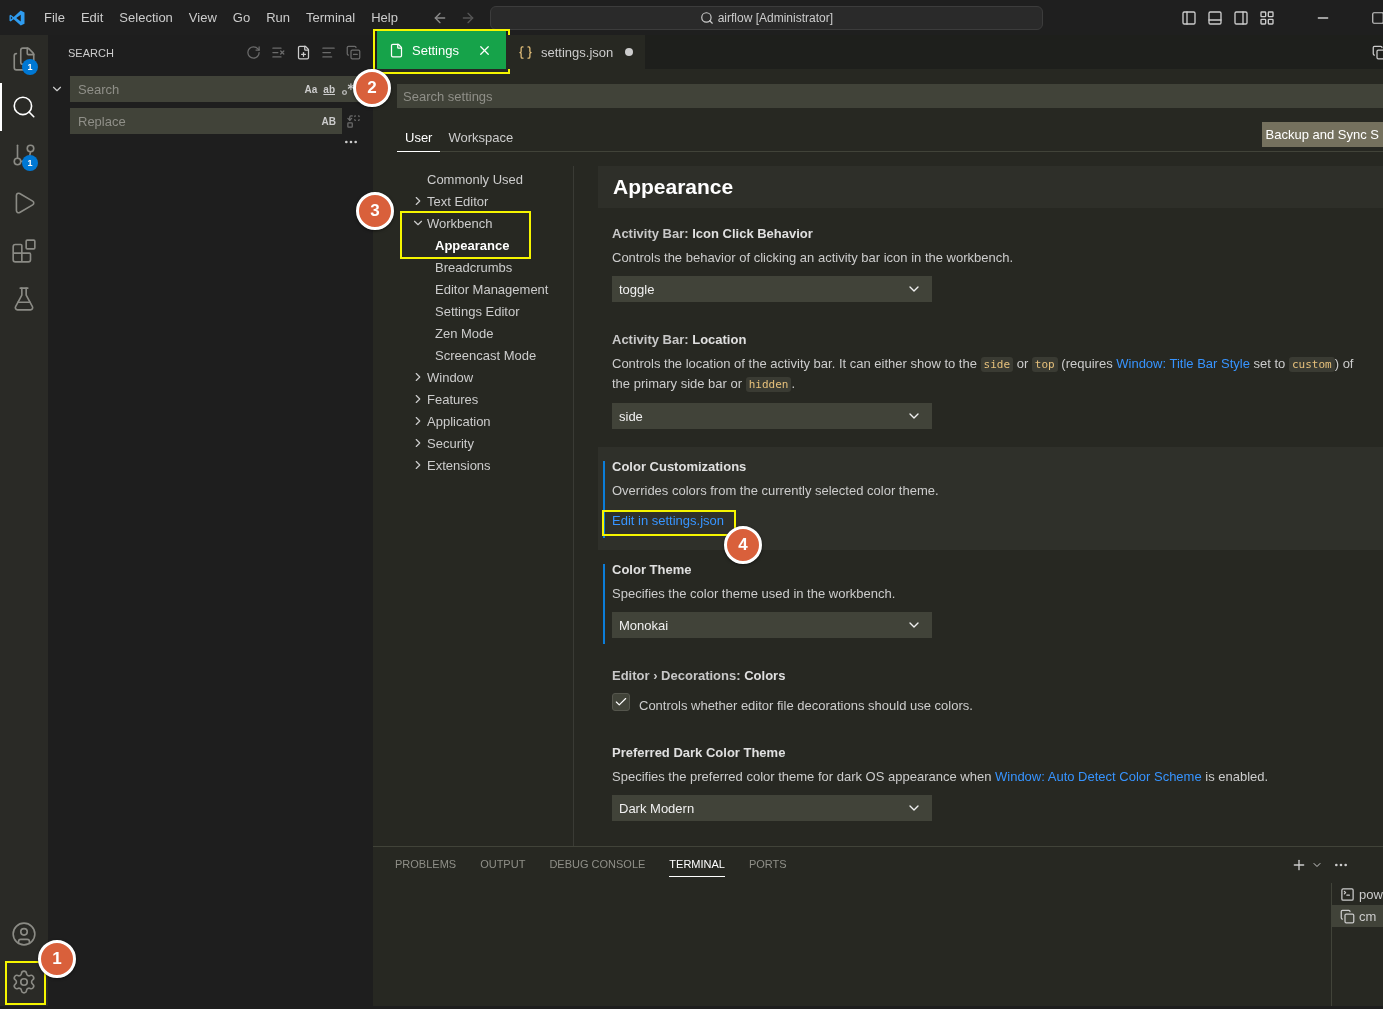 The width and height of the screenshot is (1383, 1009). What do you see at coordinates (754, 594) in the screenshot?
I see `setting-description: Specifies the color theme used in the workbench.` at bounding box center [754, 594].